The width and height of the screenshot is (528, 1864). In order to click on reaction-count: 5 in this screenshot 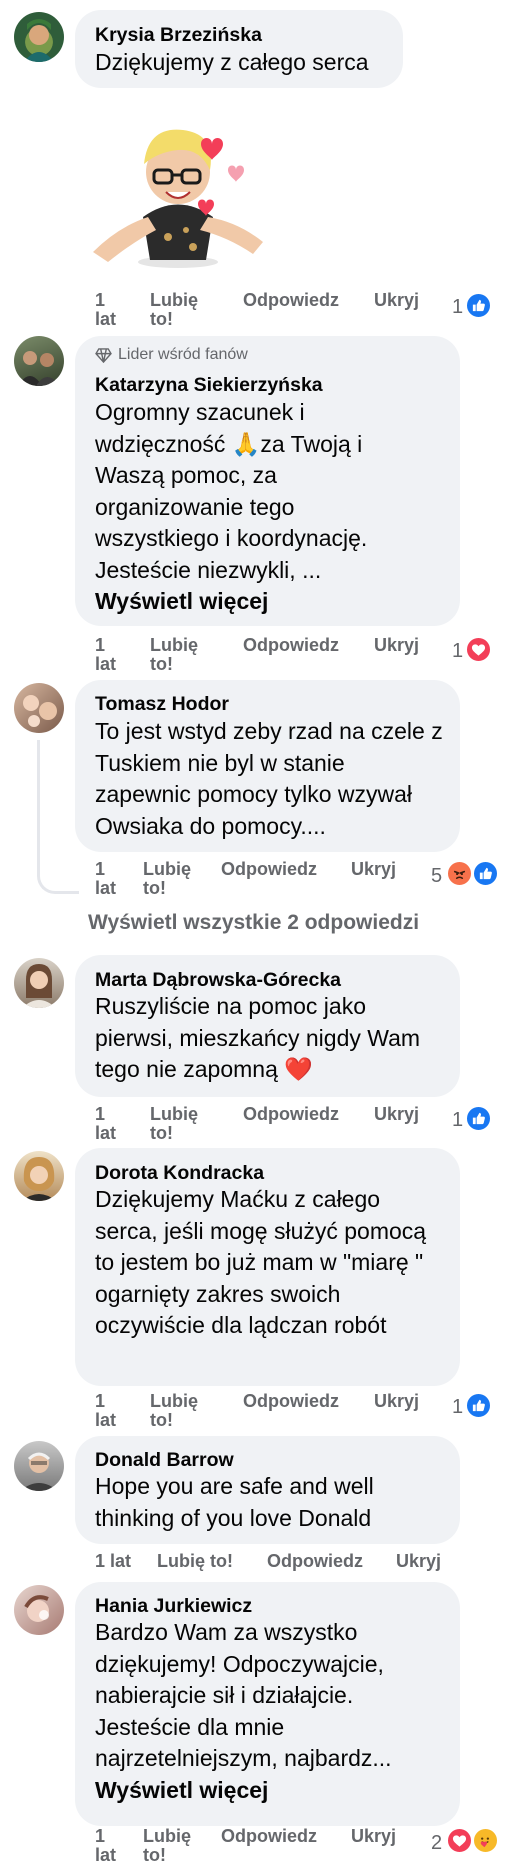, I will do `click(436, 876)`.